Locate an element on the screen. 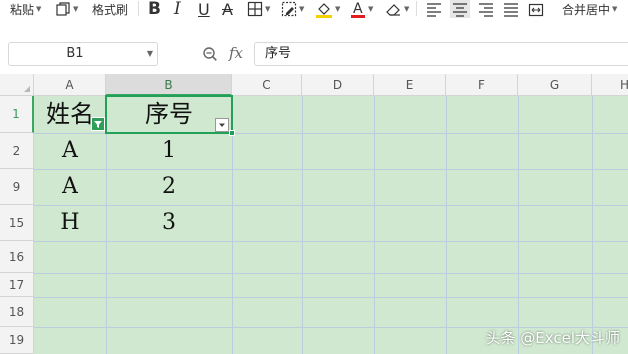 This screenshot has height=354, width=628. column-header-g: G is located at coordinates (555, 85).